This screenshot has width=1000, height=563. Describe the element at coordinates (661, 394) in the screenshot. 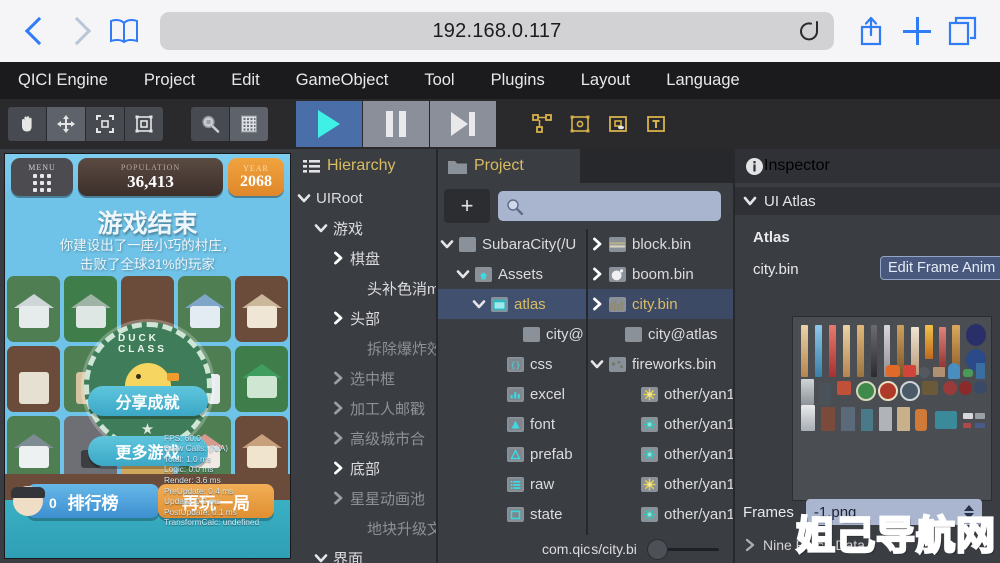

I see `project-file-item: other/yan1` at that location.